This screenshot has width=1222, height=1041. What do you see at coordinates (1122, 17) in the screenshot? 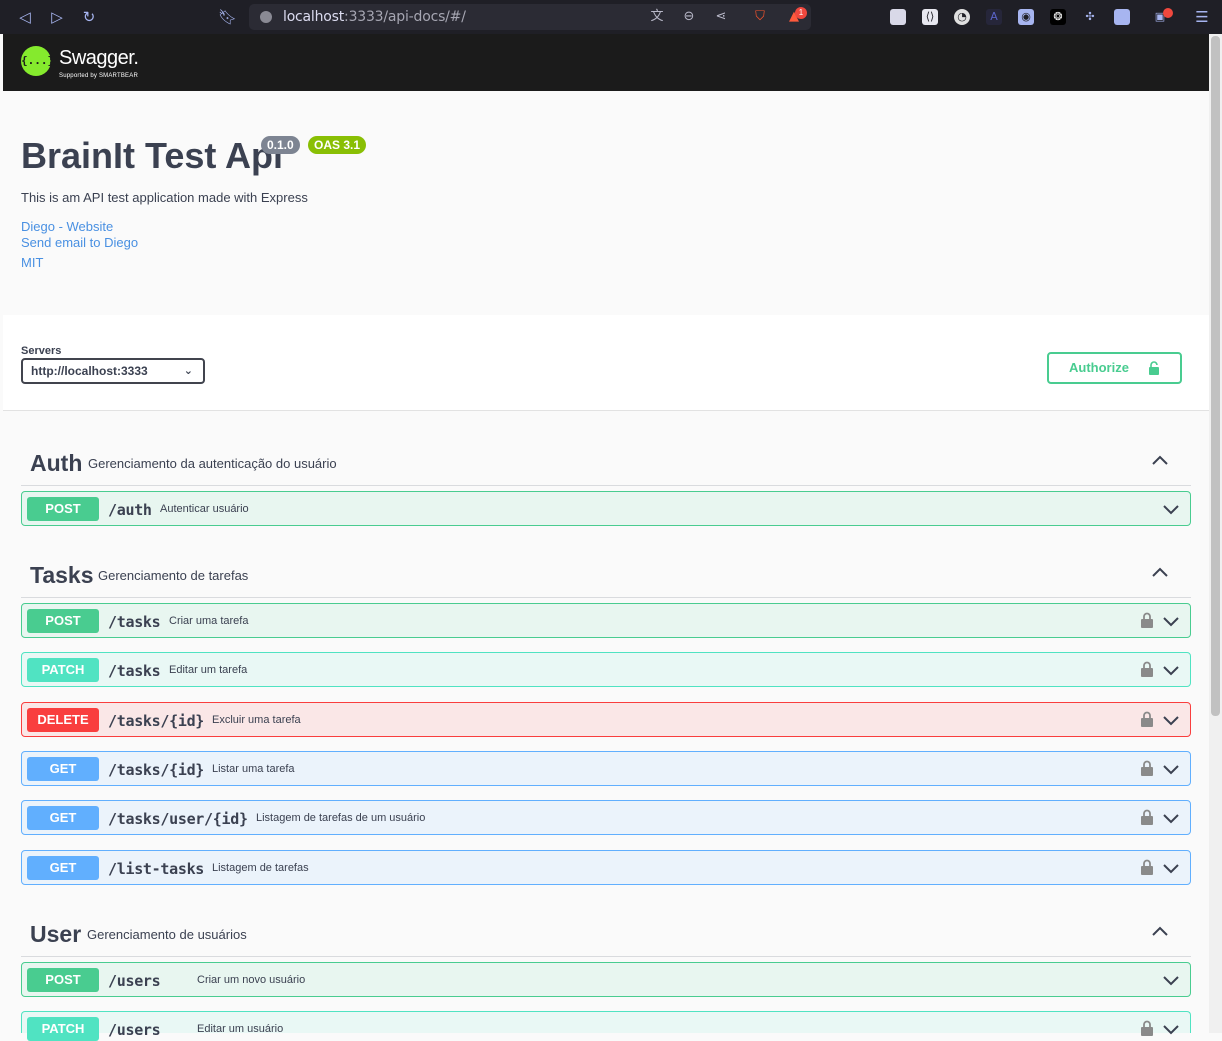
I see `sidebar-icon` at bounding box center [1122, 17].